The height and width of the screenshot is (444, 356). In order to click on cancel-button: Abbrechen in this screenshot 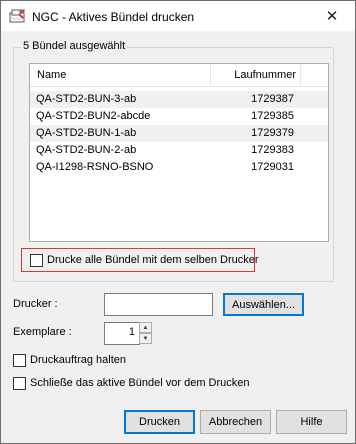, I will do `click(235, 422)`.